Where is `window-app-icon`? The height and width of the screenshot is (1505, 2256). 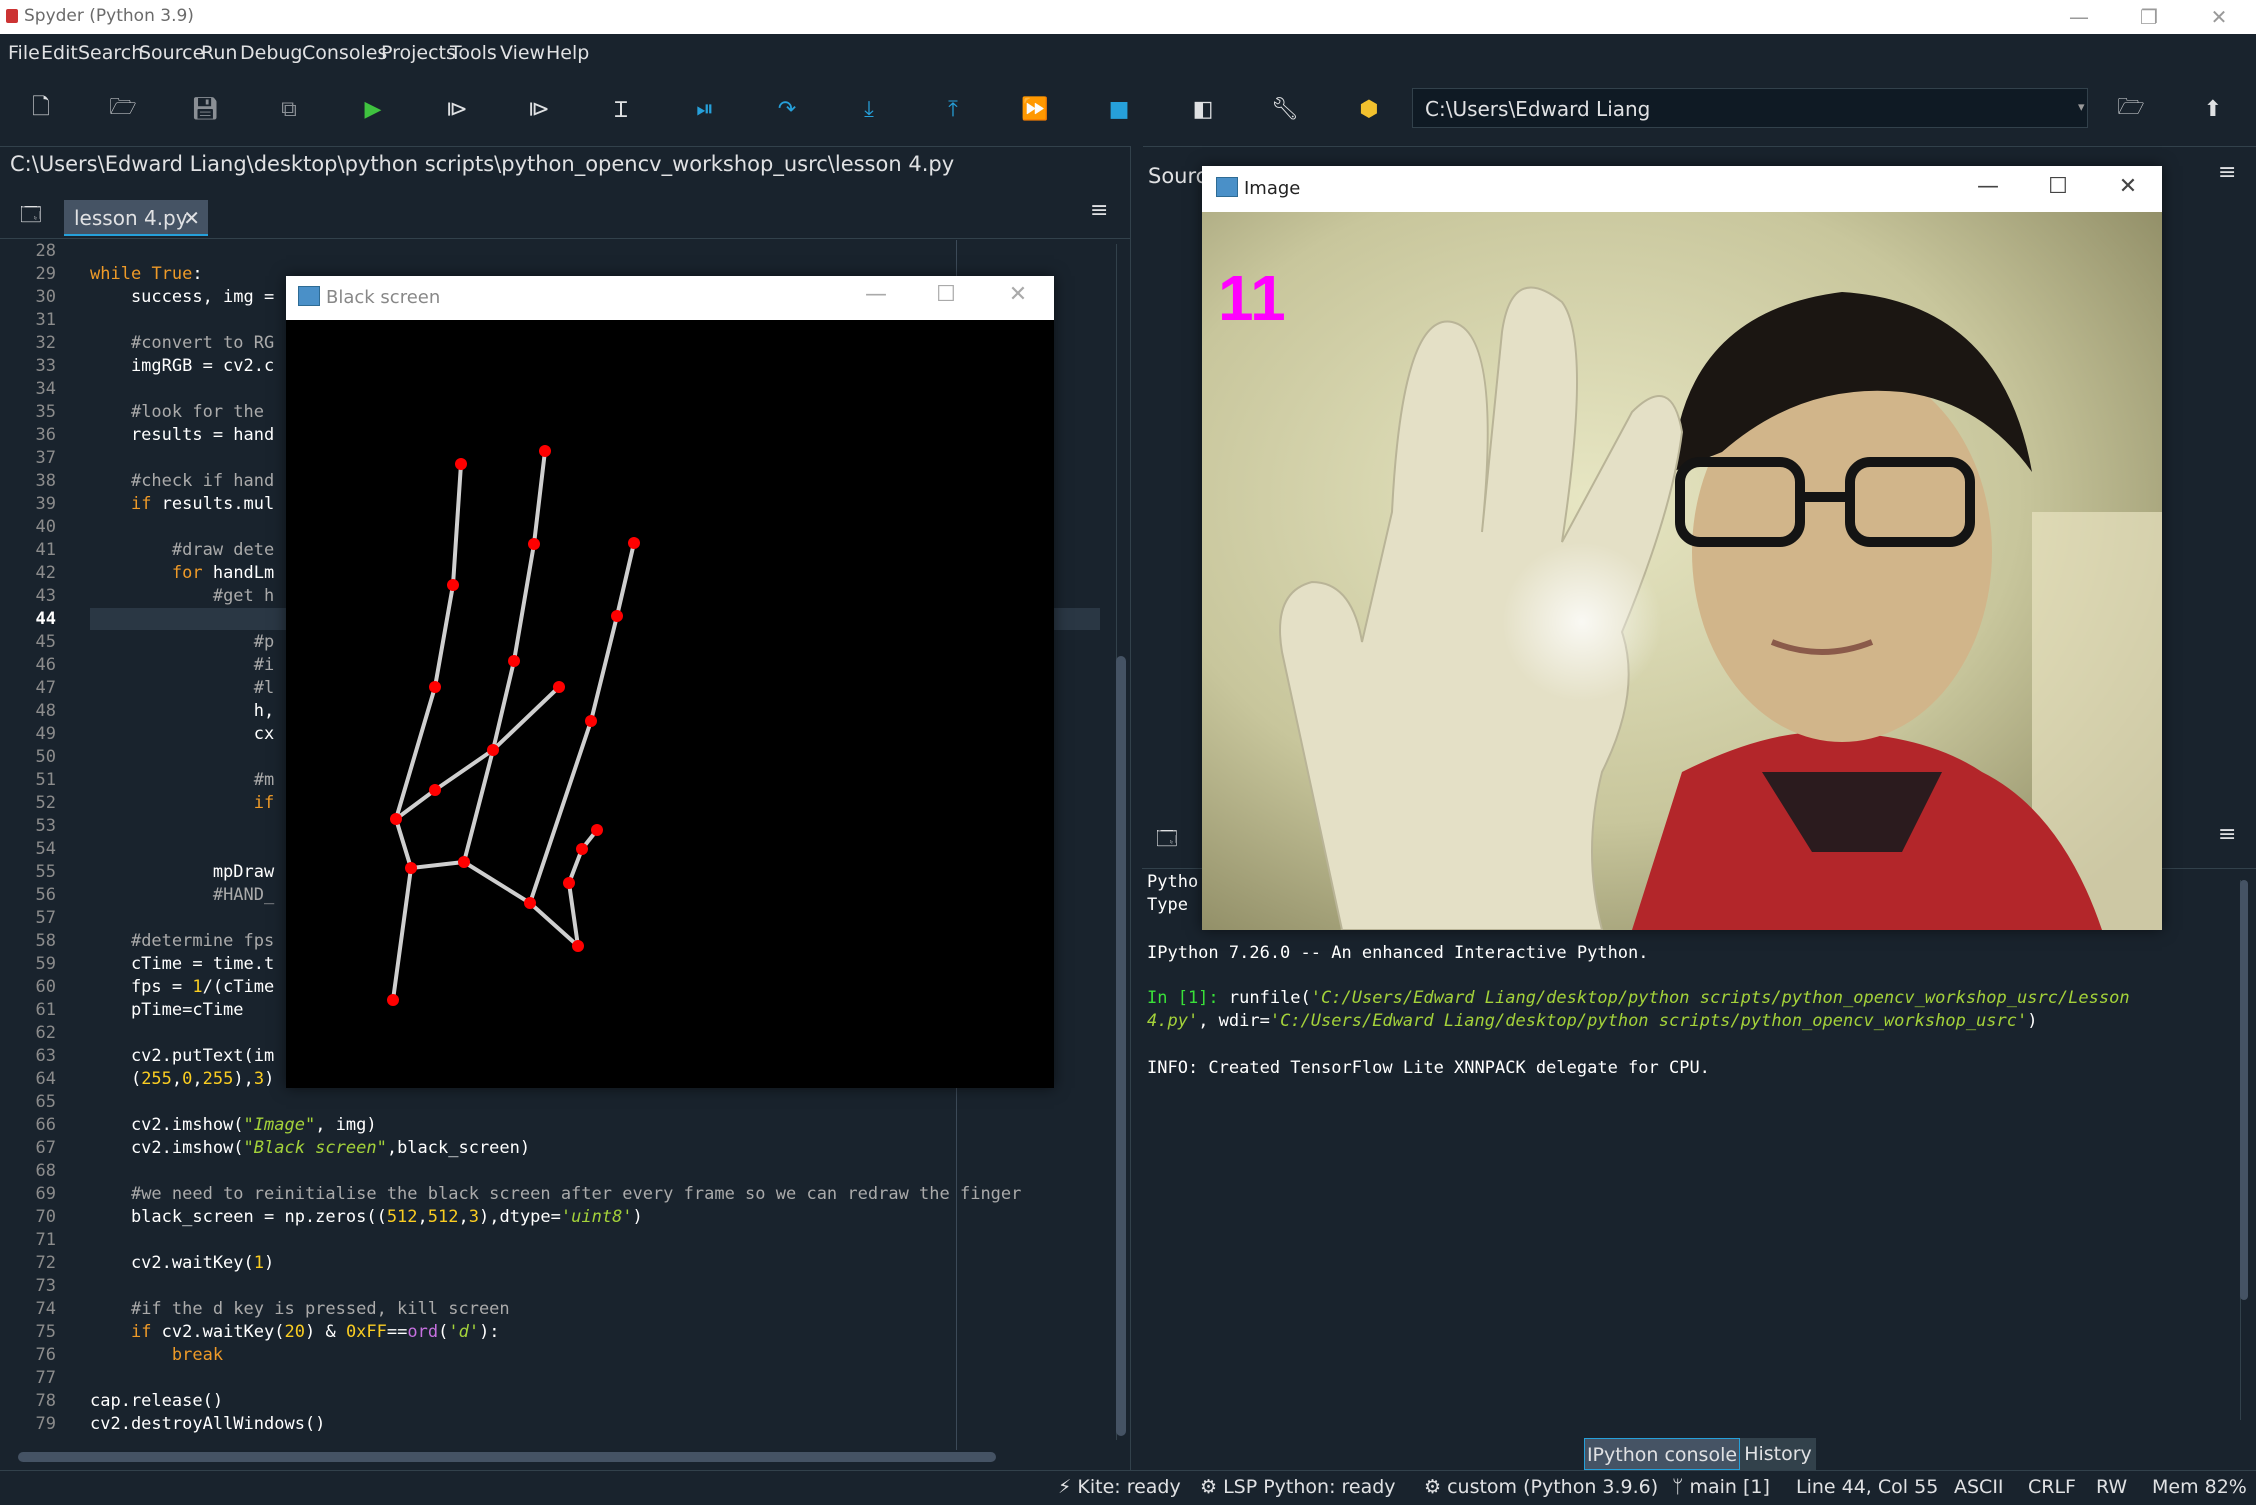
window-app-icon is located at coordinates (309, 296).